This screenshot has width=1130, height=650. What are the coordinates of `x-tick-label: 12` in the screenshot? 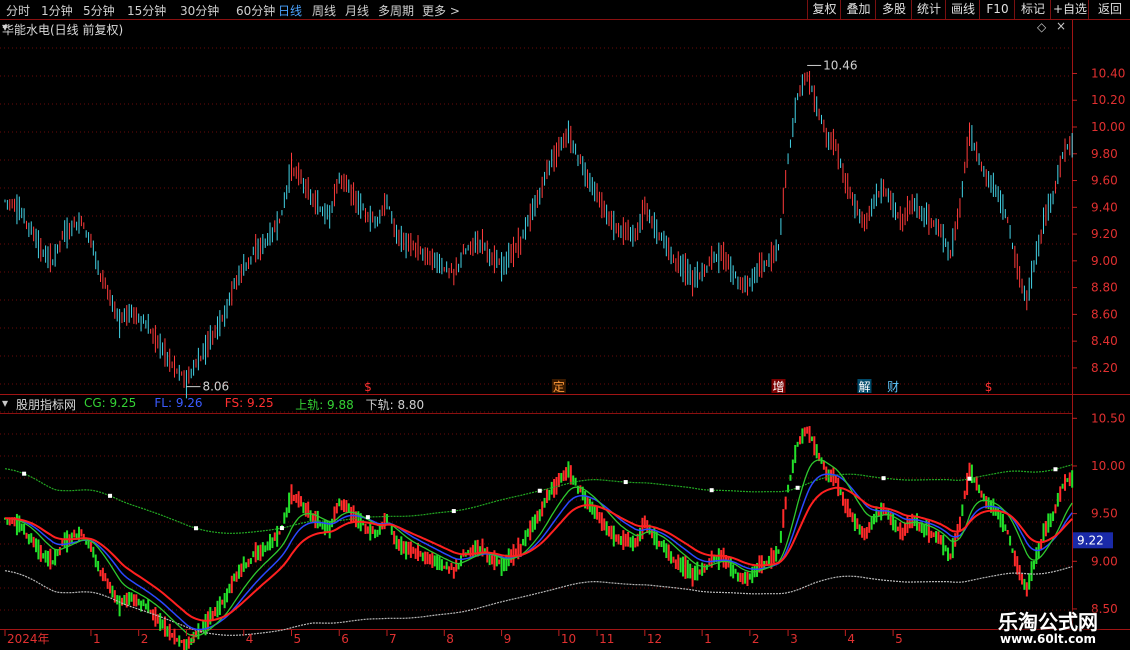 It's located at (654, 639).